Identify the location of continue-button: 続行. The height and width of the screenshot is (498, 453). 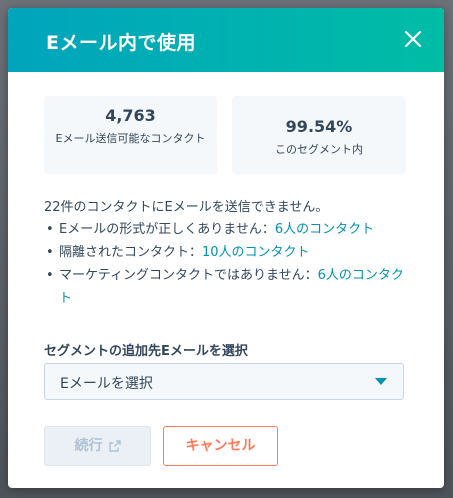
(97, 446).